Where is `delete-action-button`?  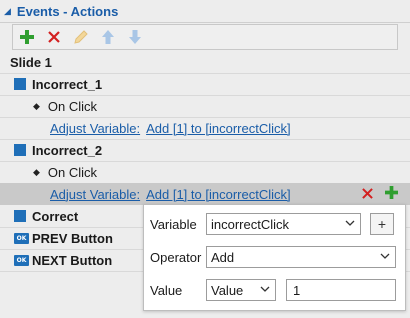 delete-action-button is located at coordinates (367, 194).